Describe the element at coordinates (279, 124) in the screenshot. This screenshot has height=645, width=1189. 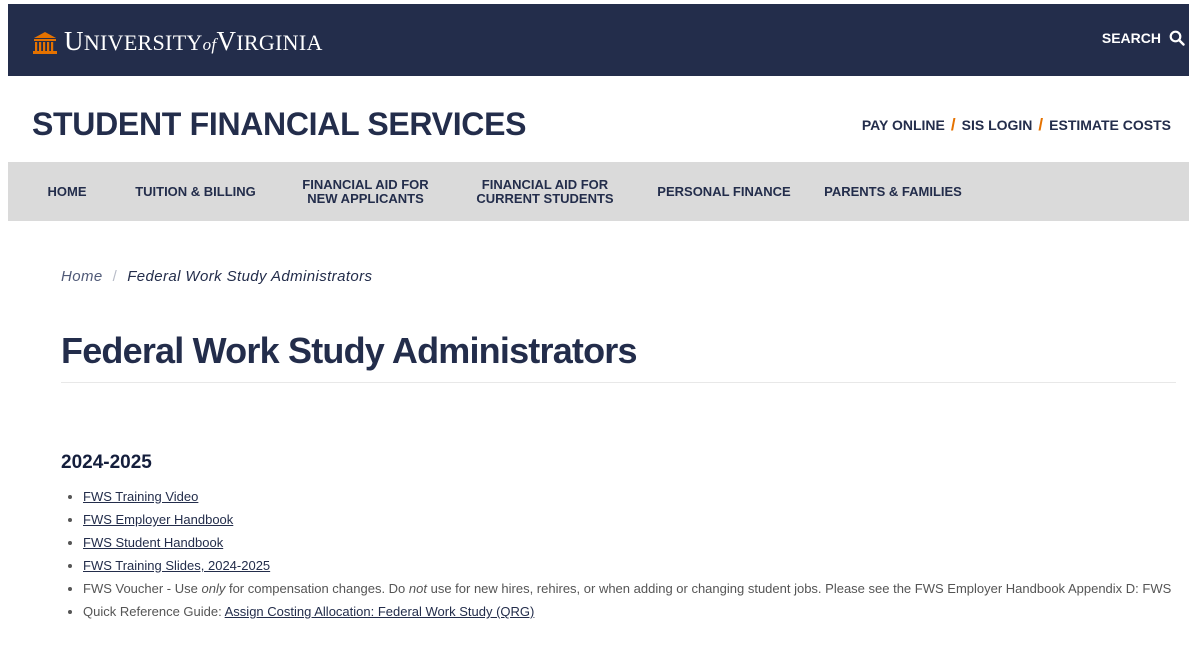
I see `site-title: STUDENT FINANCIAL SERVICES` at that location.